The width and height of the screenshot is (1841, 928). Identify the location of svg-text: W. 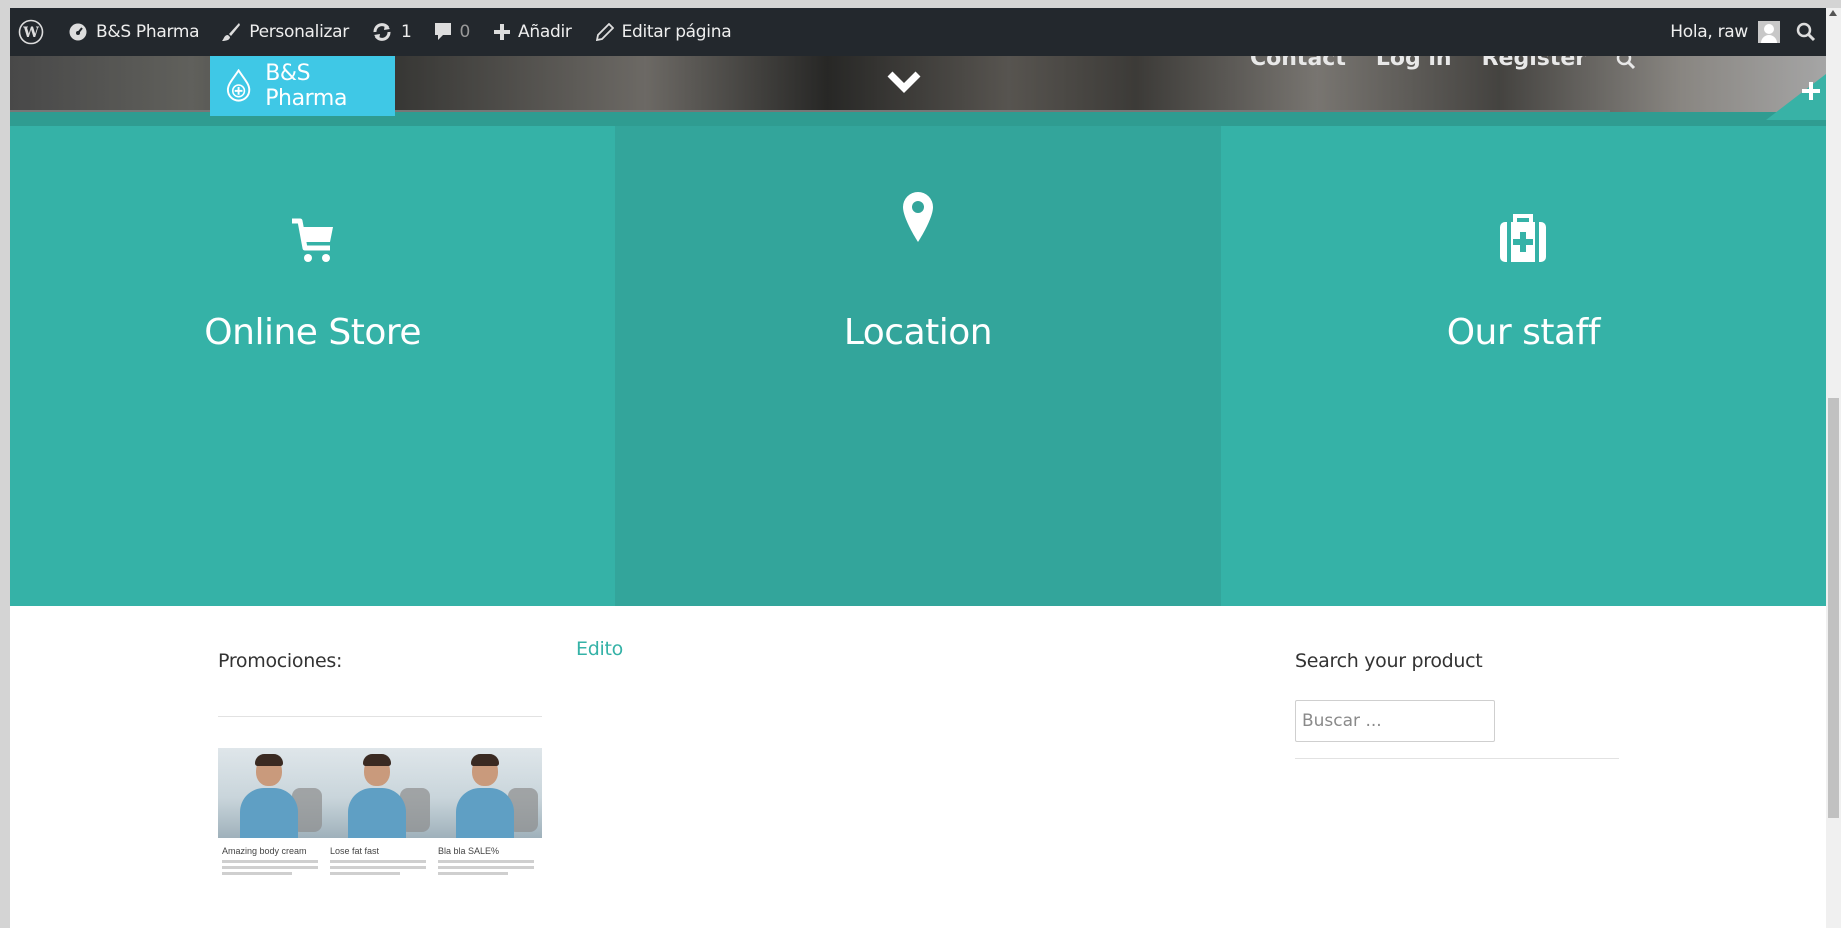
(30, 33).